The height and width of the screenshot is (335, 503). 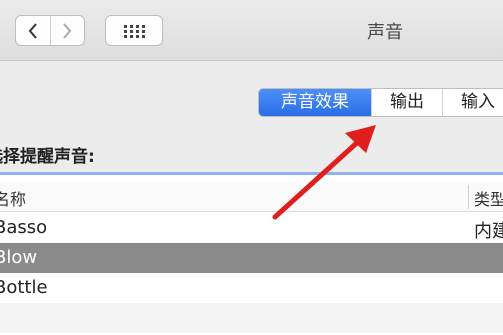 I want to click on back-button, so click(x=33, y=30).